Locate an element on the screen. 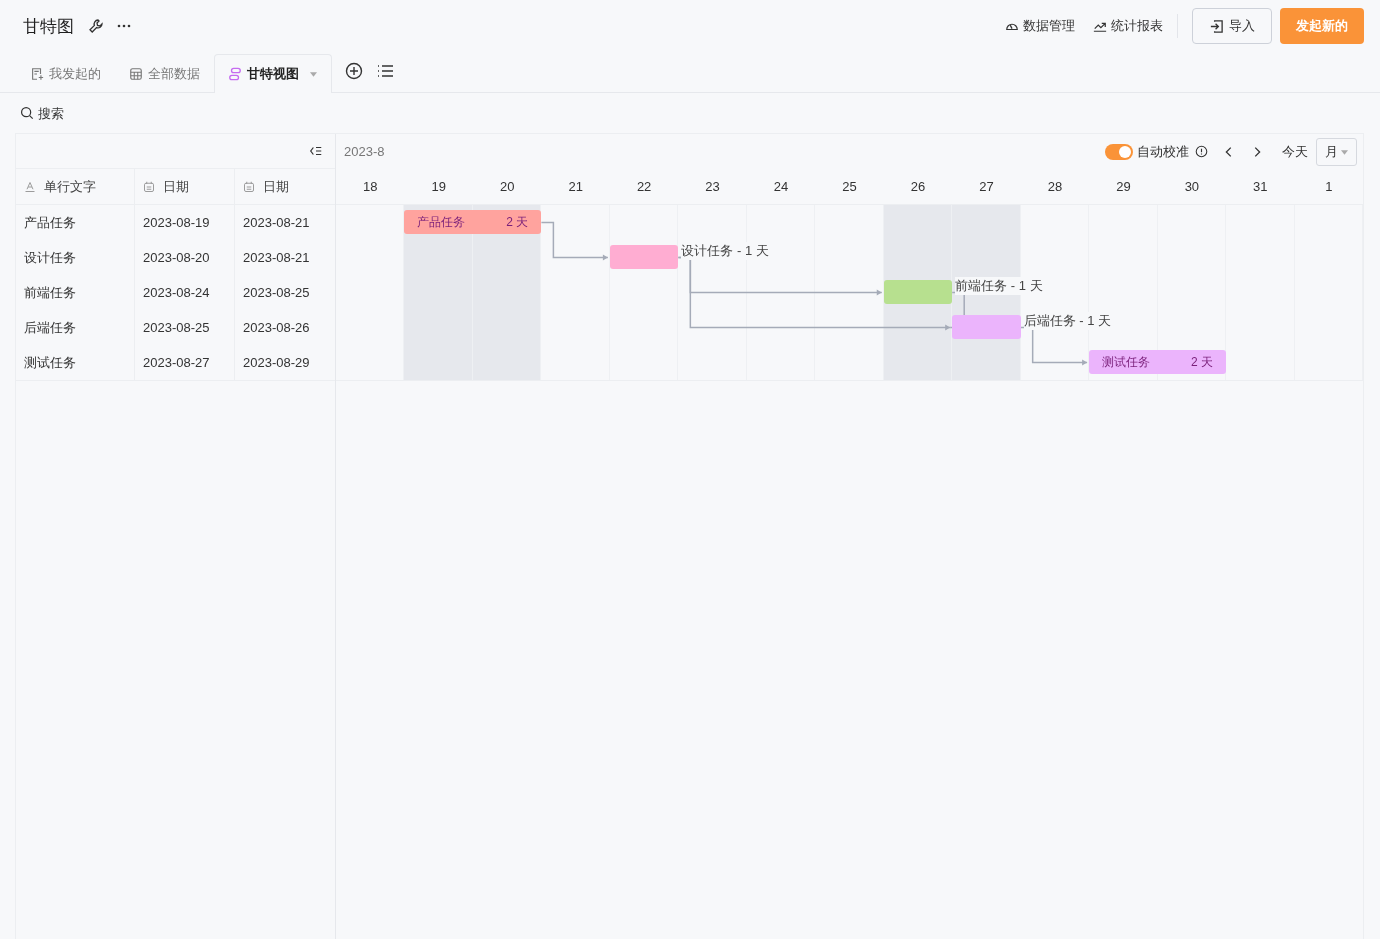 This screenshot has width=1380, height=939. add-icon is located at coordinates (354, 71).